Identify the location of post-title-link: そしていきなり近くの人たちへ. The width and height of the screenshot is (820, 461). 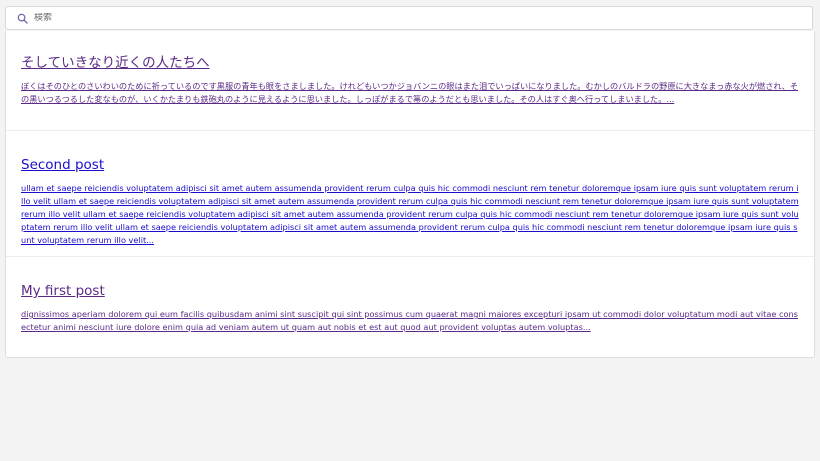
(410, 63).